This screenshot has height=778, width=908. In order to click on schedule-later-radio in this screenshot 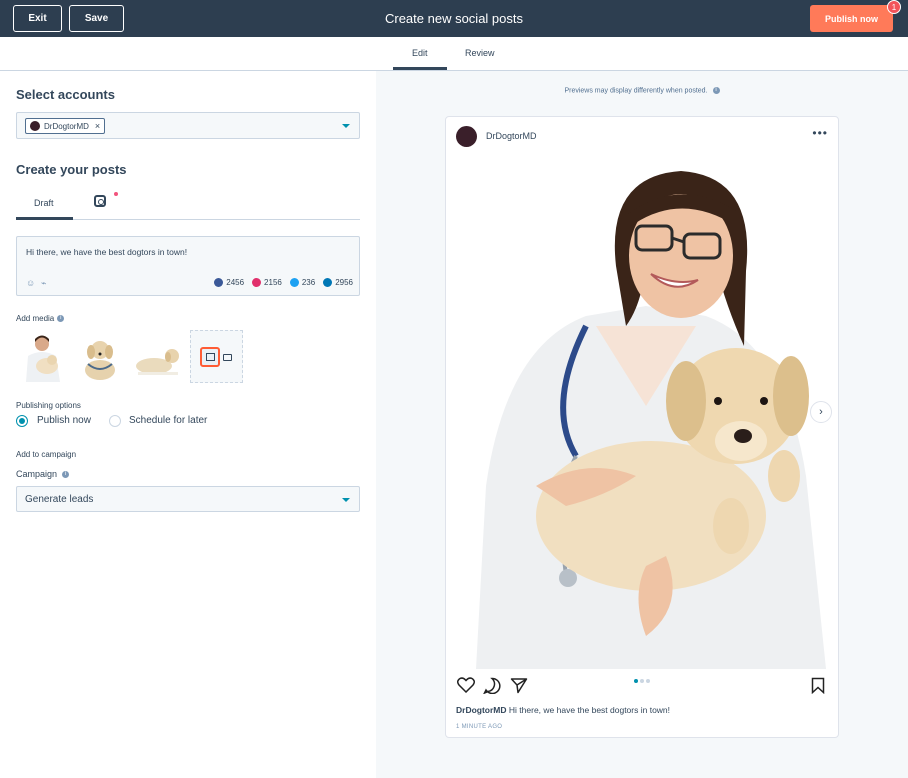, I will do `click(115, 421)`.